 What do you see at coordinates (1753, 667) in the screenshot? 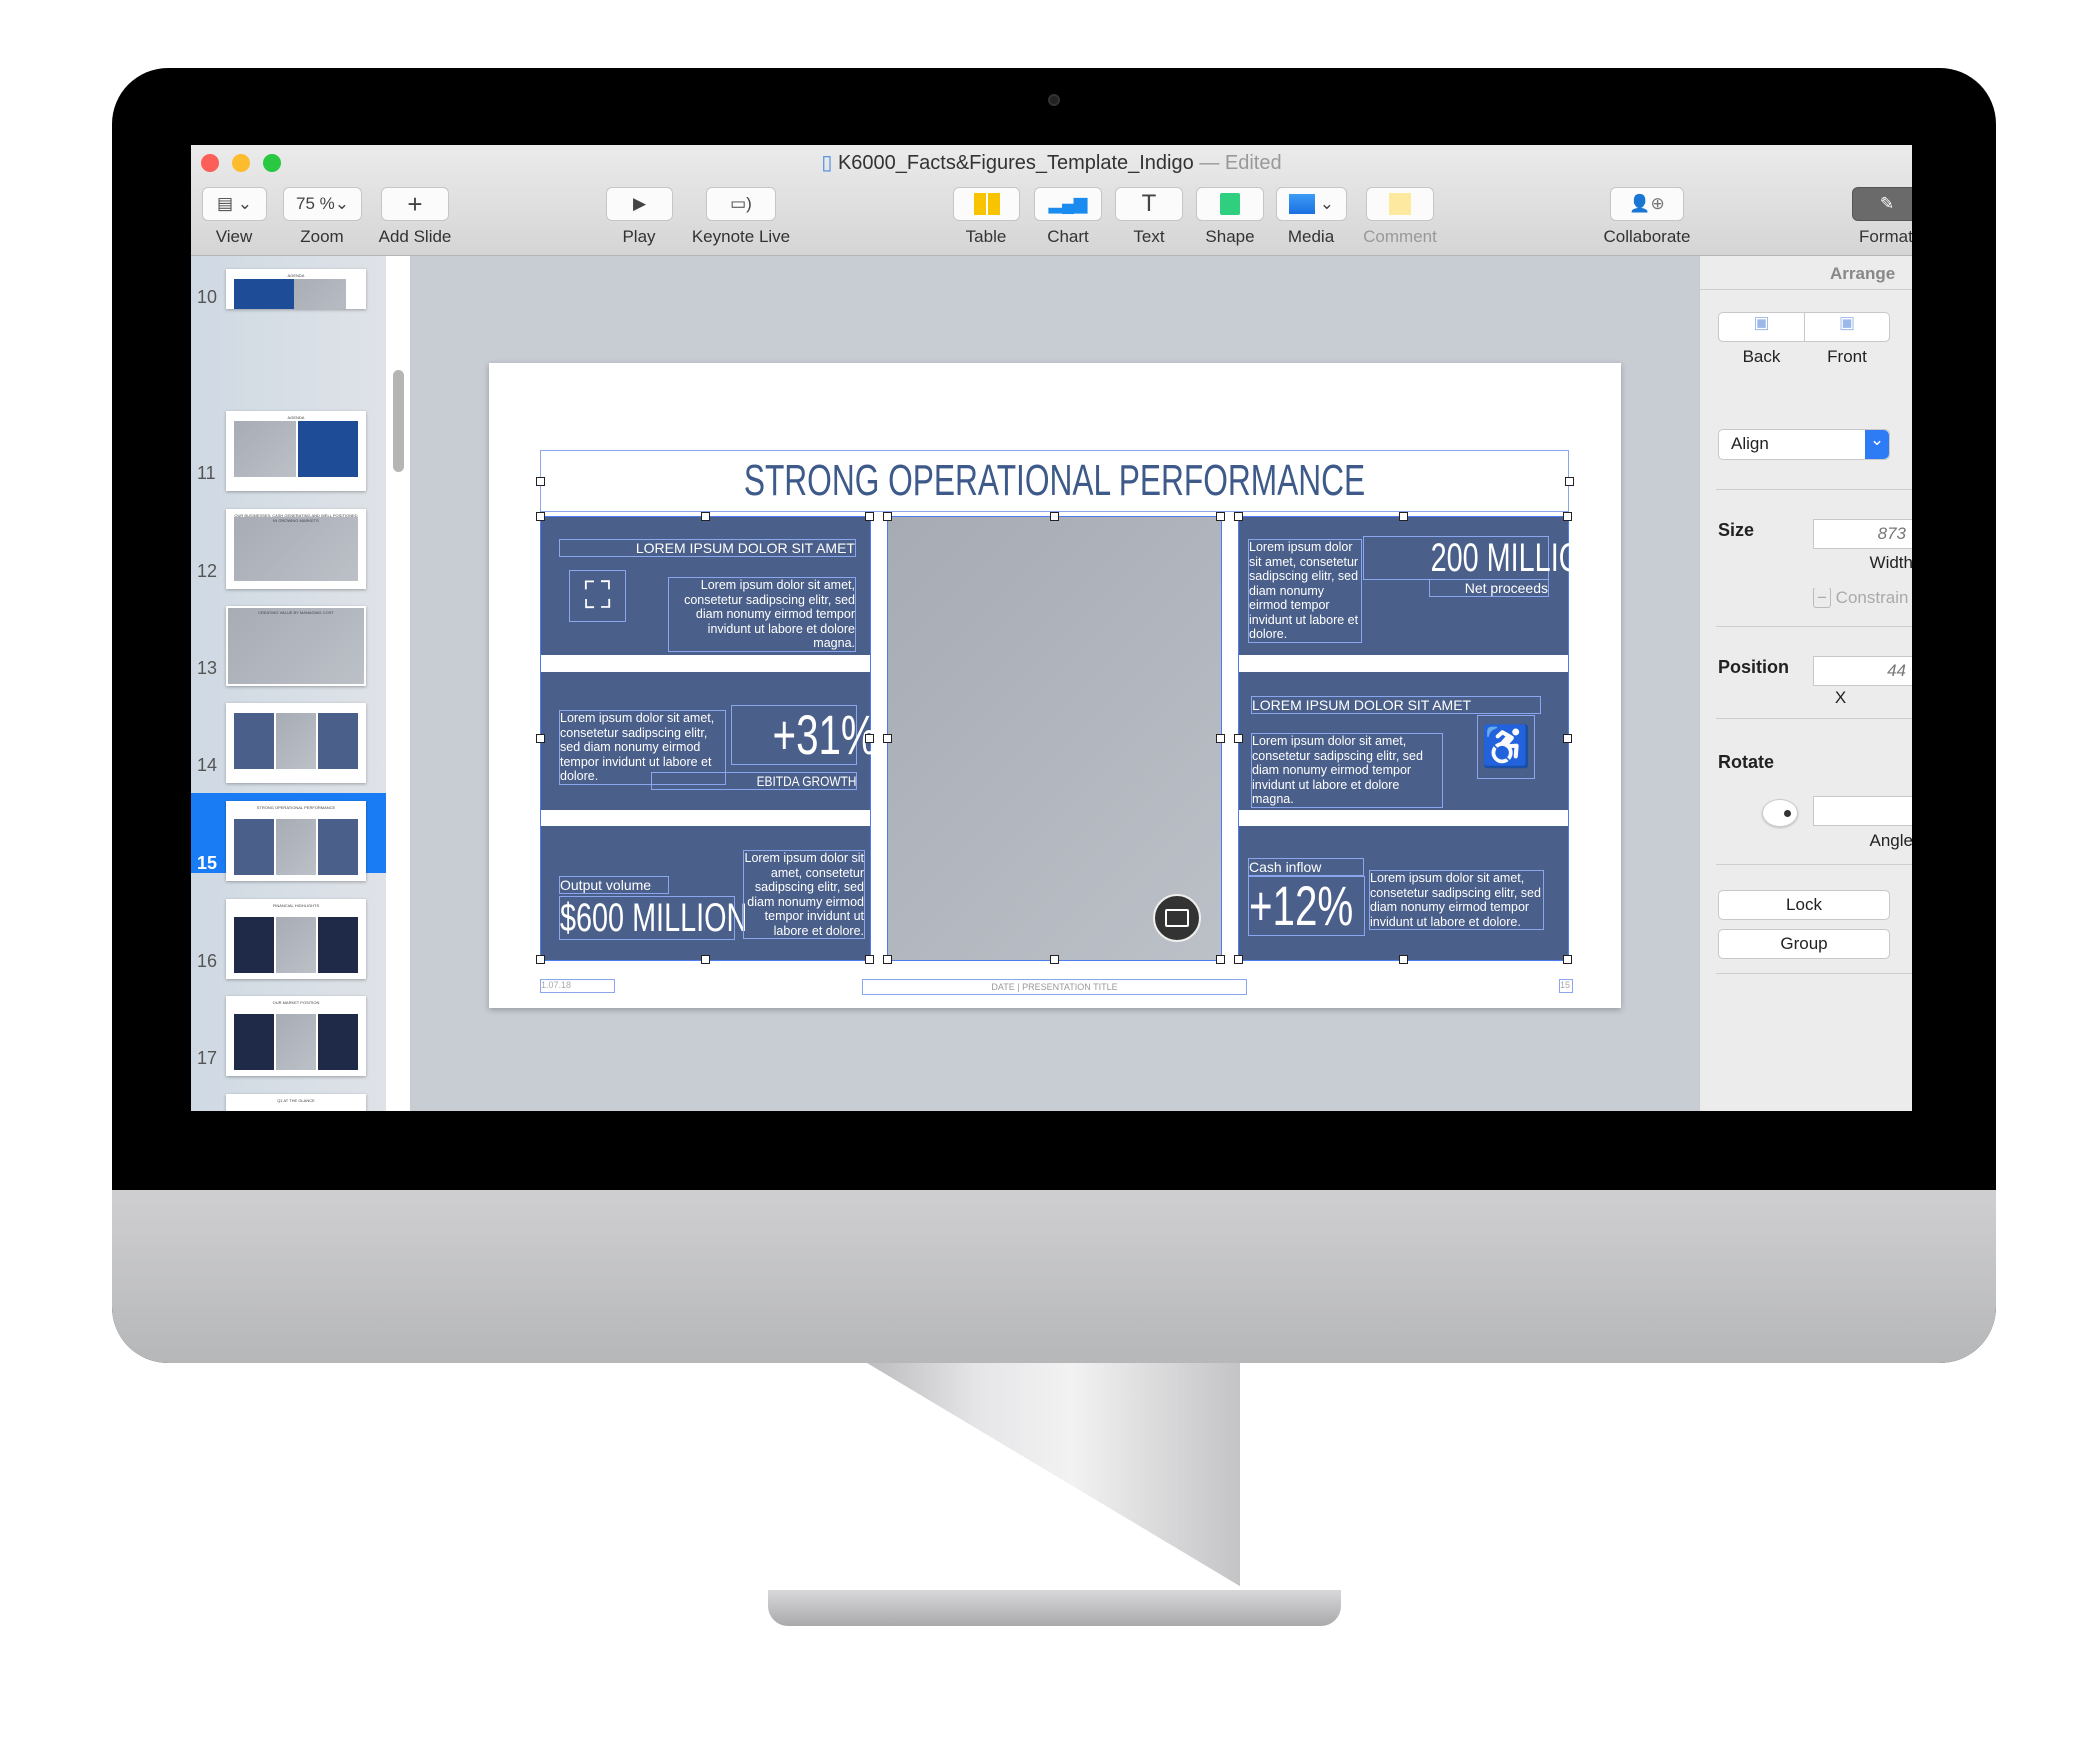
I see `position-label: Position` at bounding box center [1753, 667].